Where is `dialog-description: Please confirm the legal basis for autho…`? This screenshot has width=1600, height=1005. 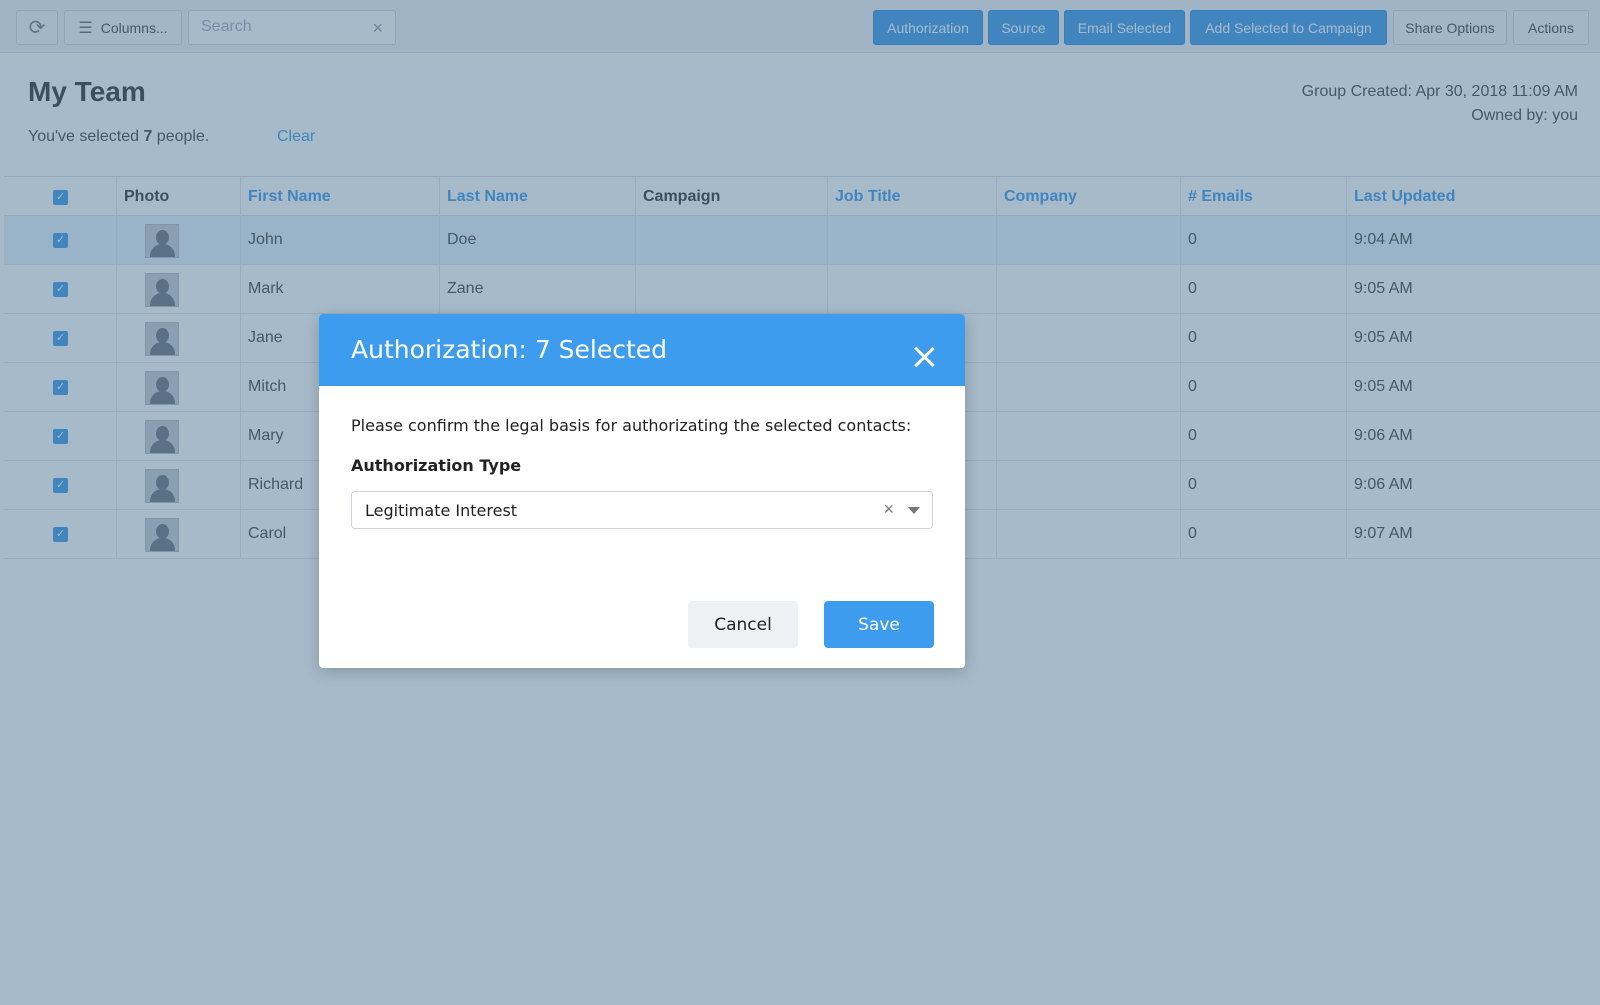 dialog-description: Please confirm the legal basis for autho… is located at coordinates (631, 425).